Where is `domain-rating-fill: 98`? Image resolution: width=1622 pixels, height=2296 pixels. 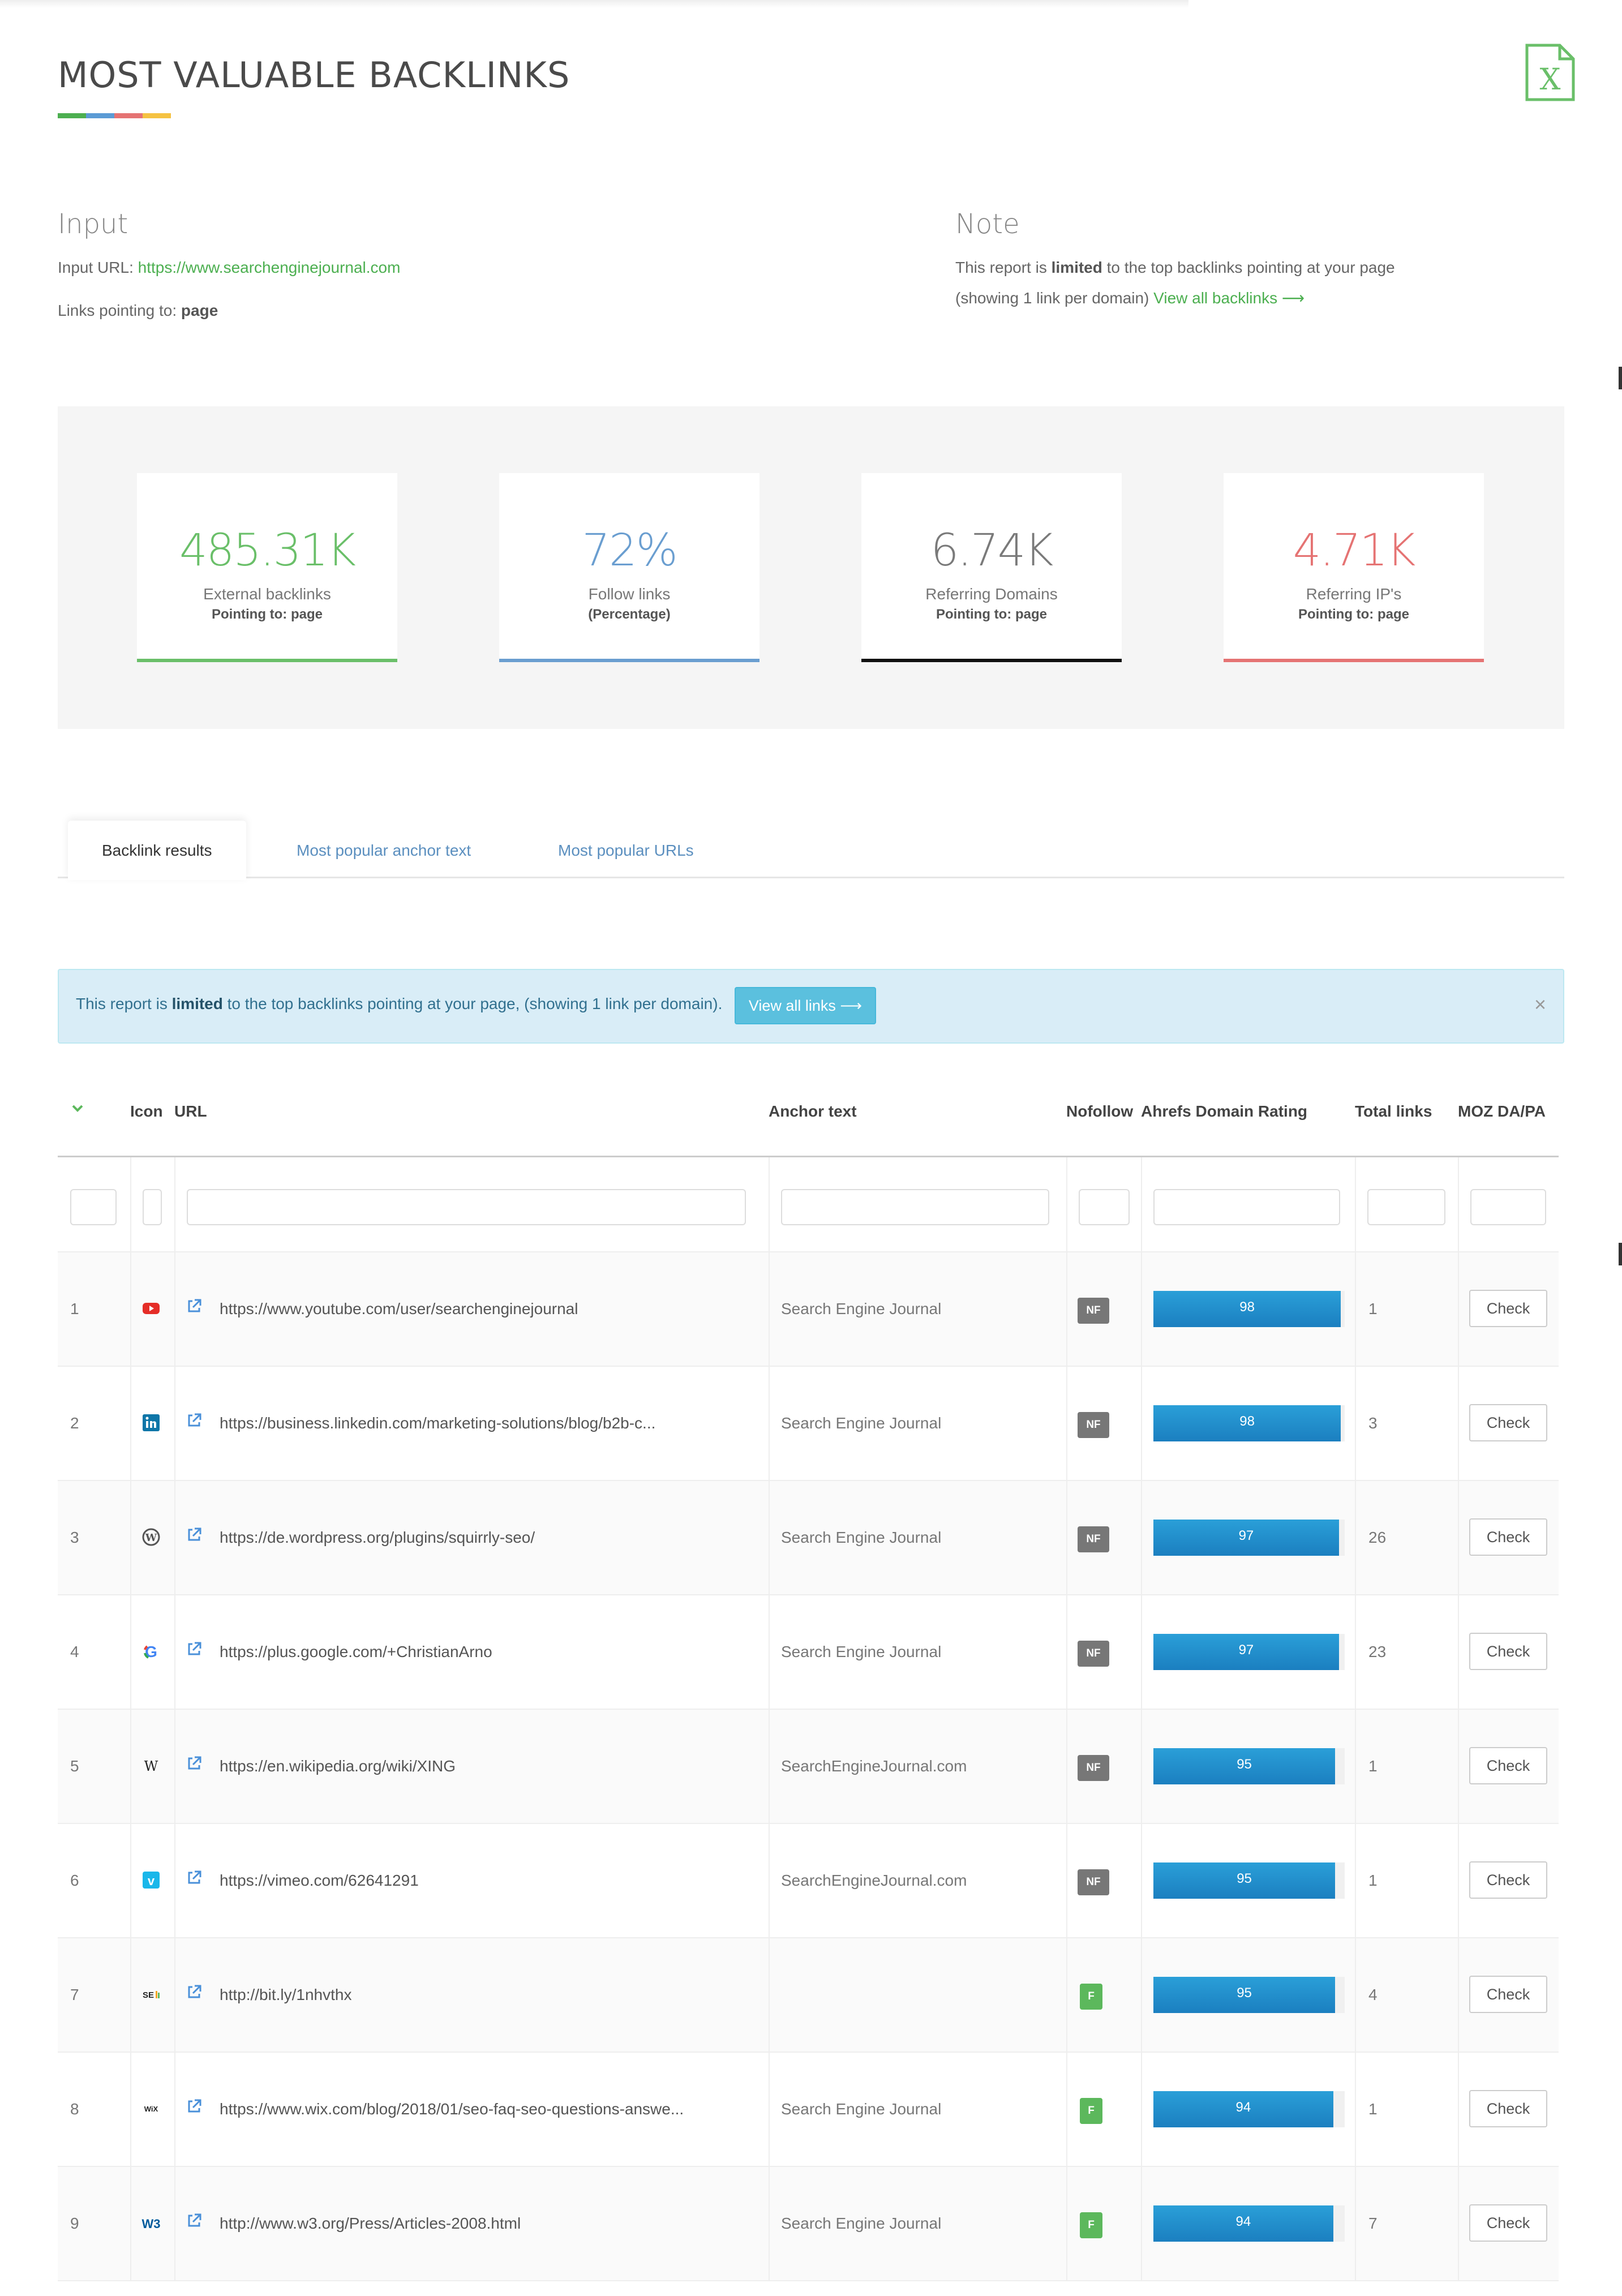 domain-rating-fill: 98 is located at coordinates (1247, 1309).